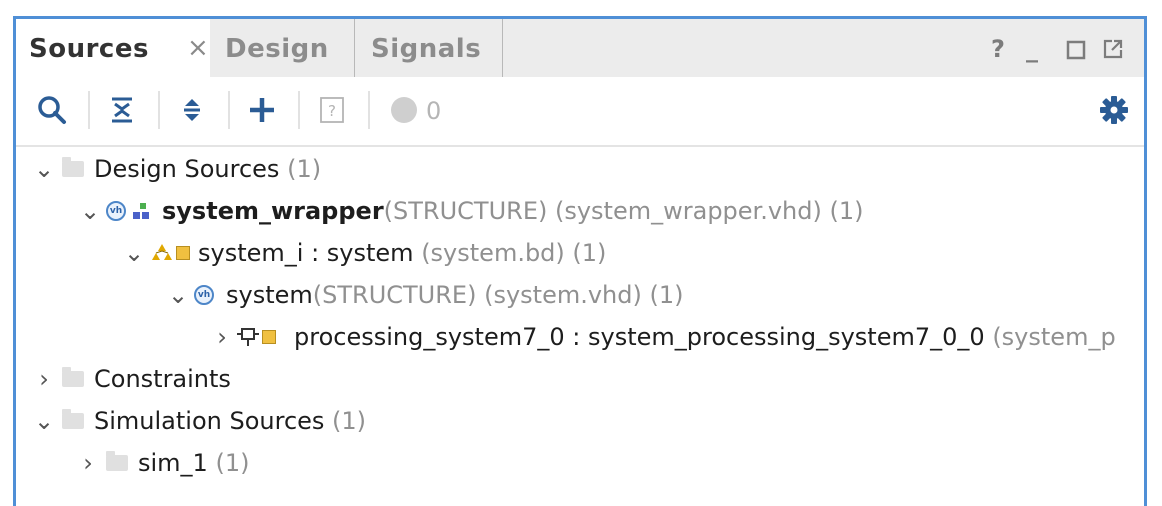  What do you see at coordinates (1113, 49) in the screenshot?
I see `float-window-icon` at bounding box center [1113, 49].